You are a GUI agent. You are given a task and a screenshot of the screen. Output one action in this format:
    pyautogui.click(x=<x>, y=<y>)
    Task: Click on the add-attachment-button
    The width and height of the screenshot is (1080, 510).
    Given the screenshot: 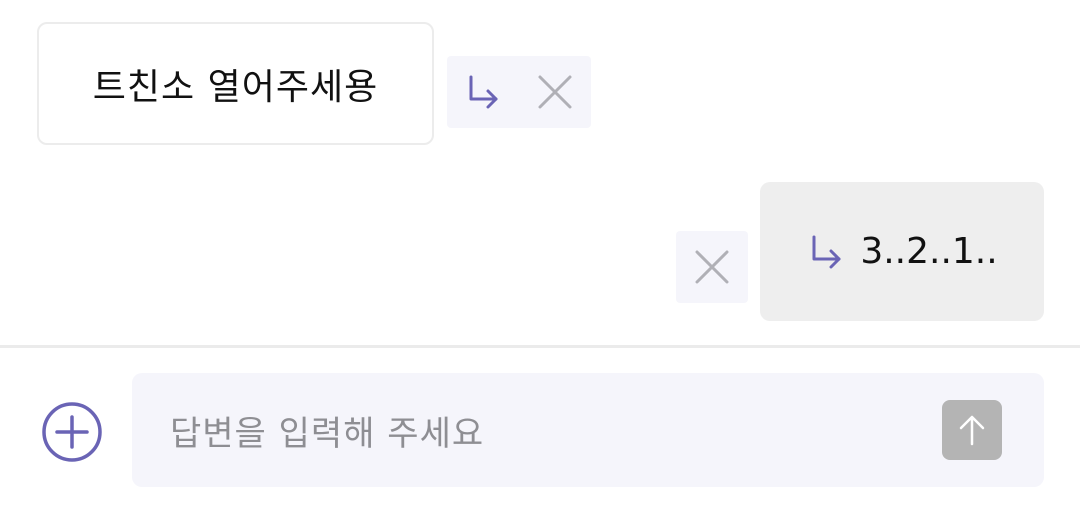 What is the action you would take?
    pyautogui.click(x=72, y=432)
    